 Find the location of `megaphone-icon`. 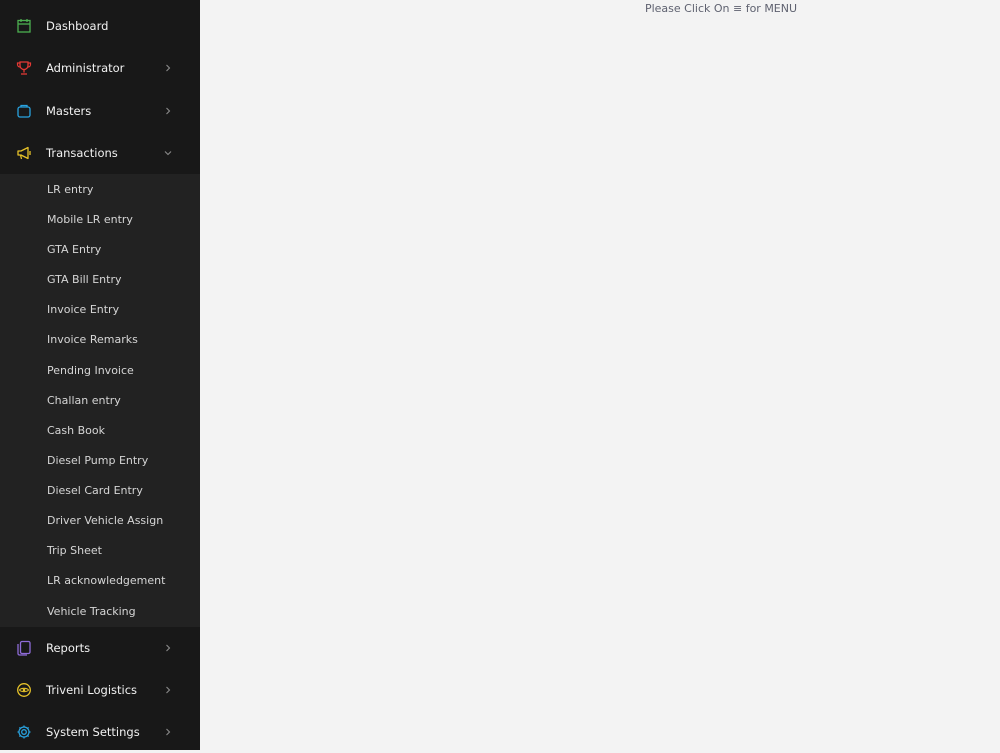

megaphone-icon is located at coordinates (24, 153).